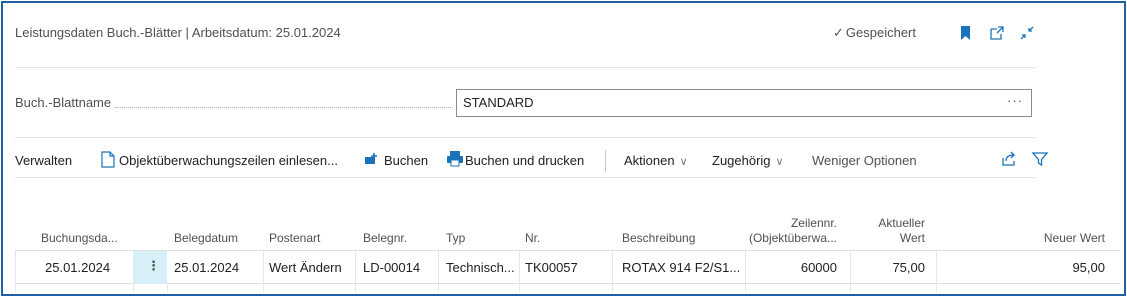 This screenshot has height=297, width=1127. What do you see at coordinates (658, 238) in the screenshot?
I see `col-description: Beschreibung` at bounding box center [658, 238].